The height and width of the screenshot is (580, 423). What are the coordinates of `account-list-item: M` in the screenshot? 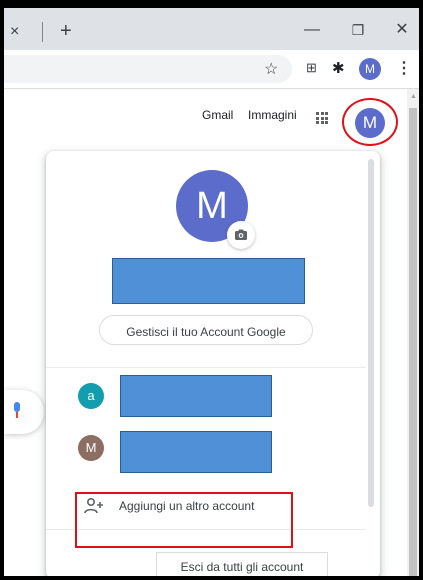 It's located at (206, 450).